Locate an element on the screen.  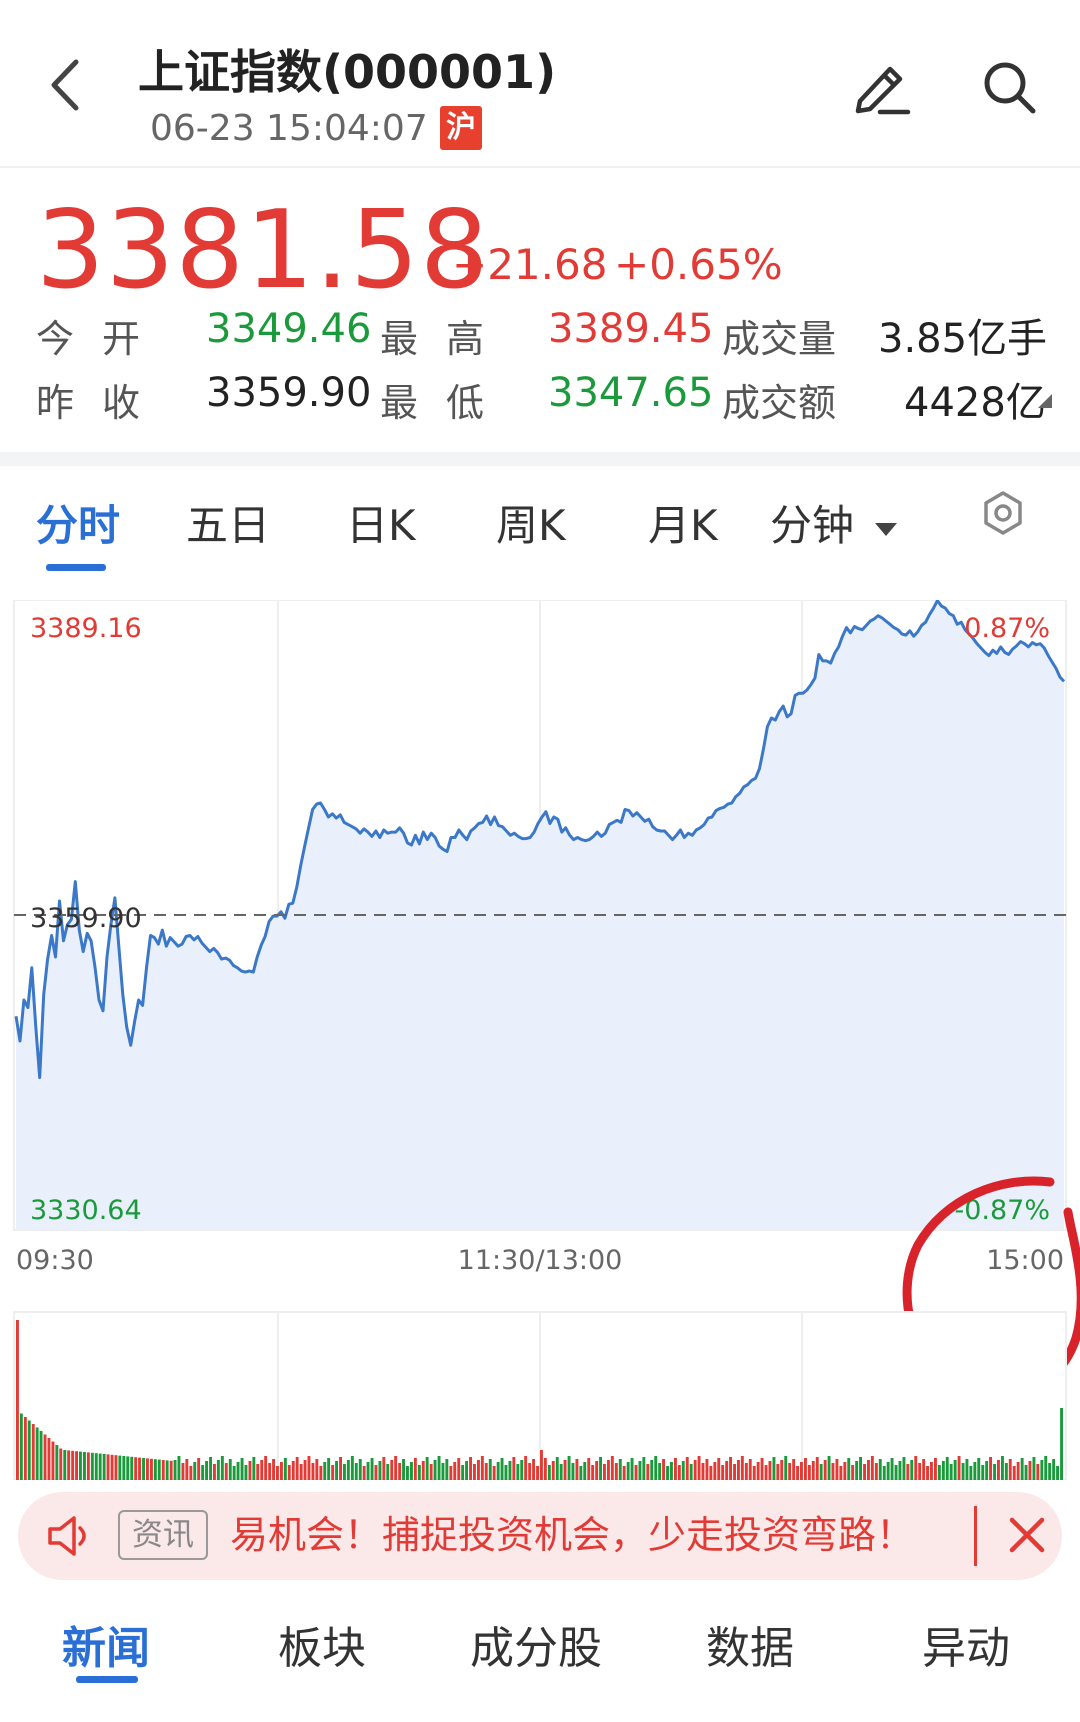
close-icon is located at coordinates (1027, 1537).